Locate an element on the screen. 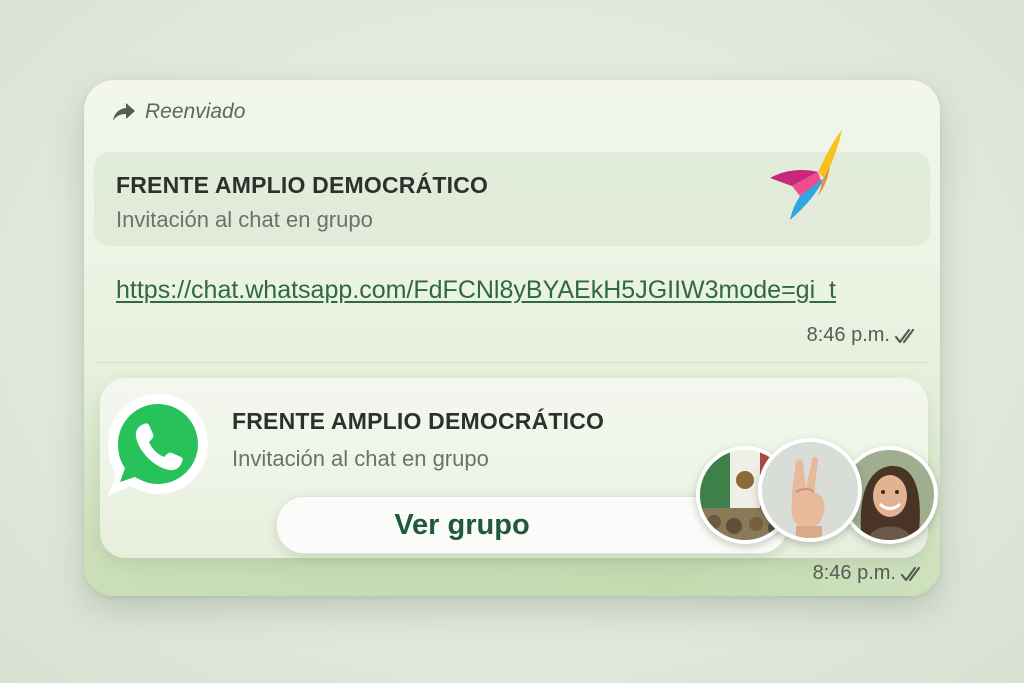  group-invite-subtitle: Invitación al chat en grupo is located at coordinates (360, 458).